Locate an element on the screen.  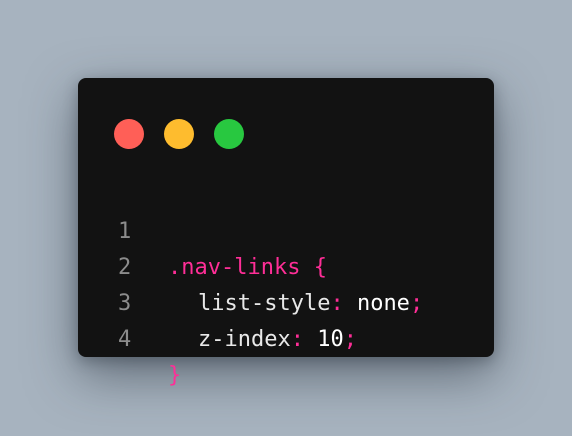
line-content: } is located at coordinates (174, 376).